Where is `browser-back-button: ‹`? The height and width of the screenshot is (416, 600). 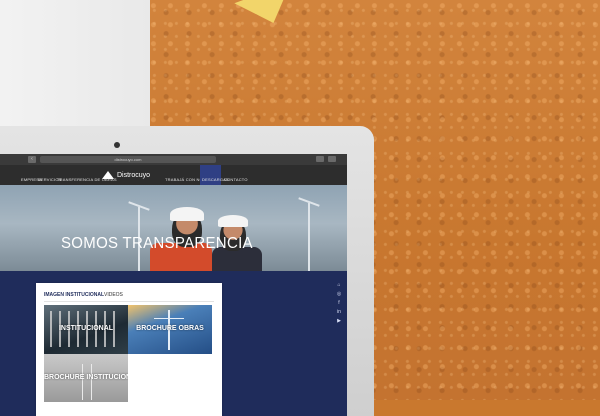
browser-back-button: ‹ is located at coordinates (32, 159).